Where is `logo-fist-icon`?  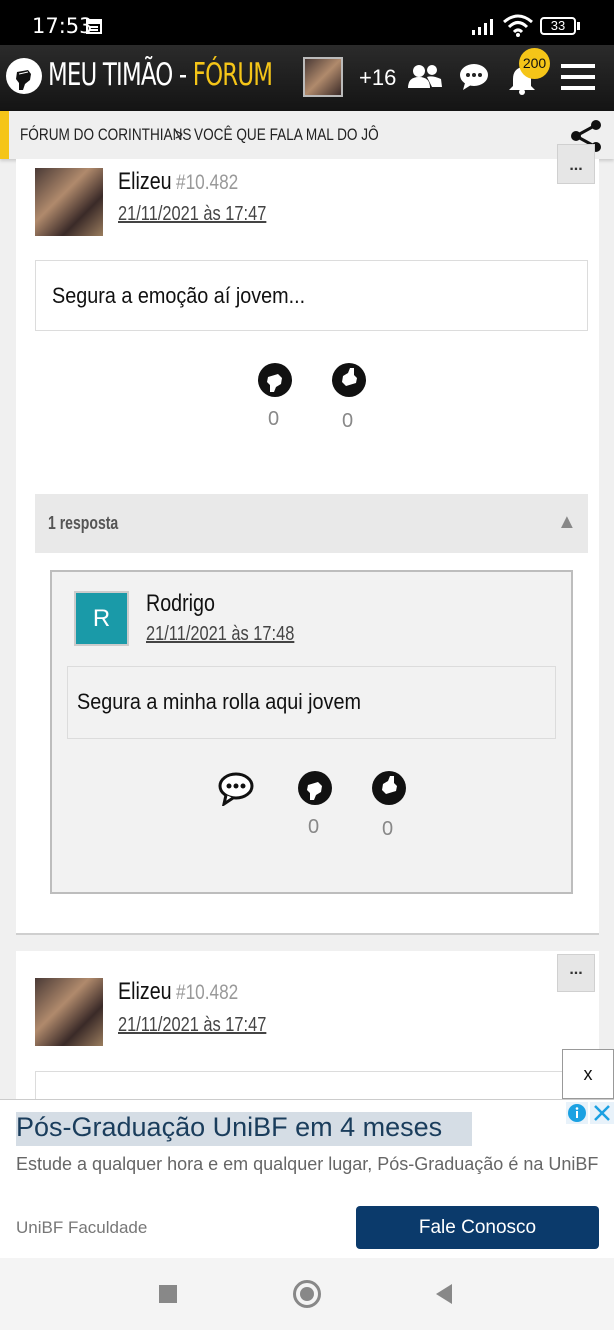
logo-fist-icon is located at coordinates (24, 76).